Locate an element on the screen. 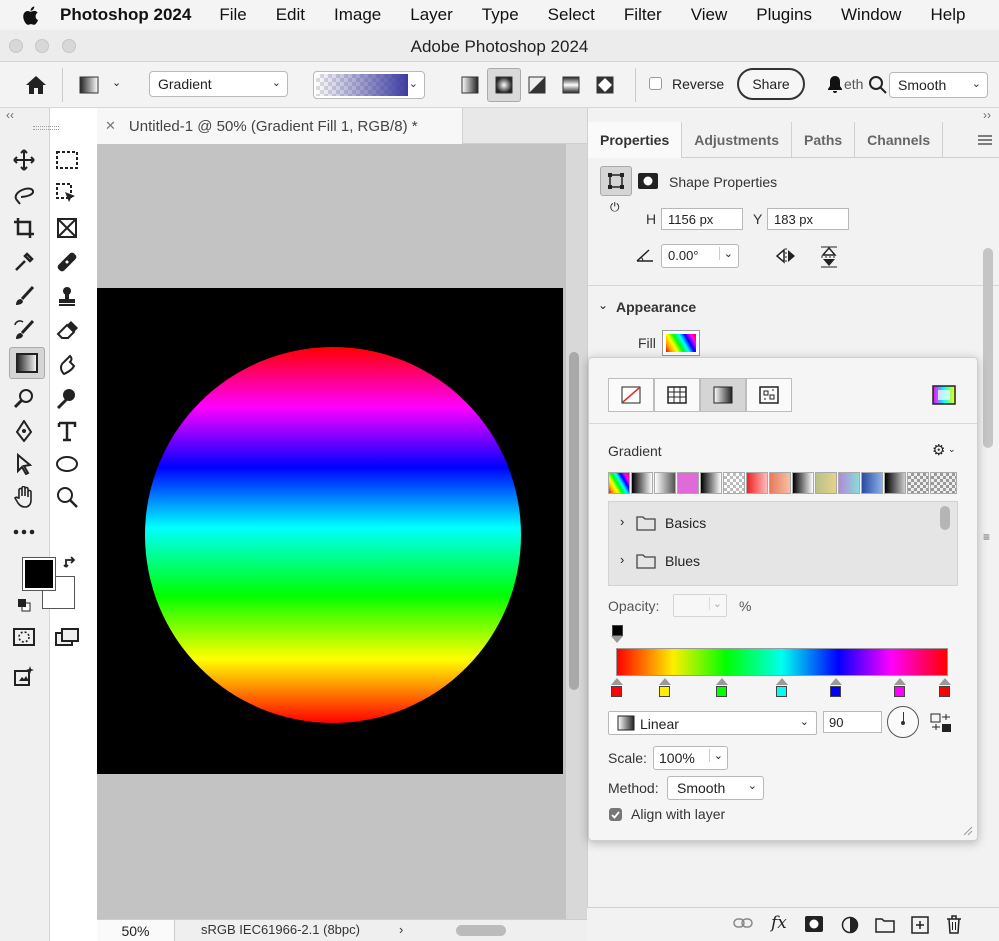 The width and height of the screenshot is (999, 941). lasso-tool-icon is located at coordinates (24, 194).